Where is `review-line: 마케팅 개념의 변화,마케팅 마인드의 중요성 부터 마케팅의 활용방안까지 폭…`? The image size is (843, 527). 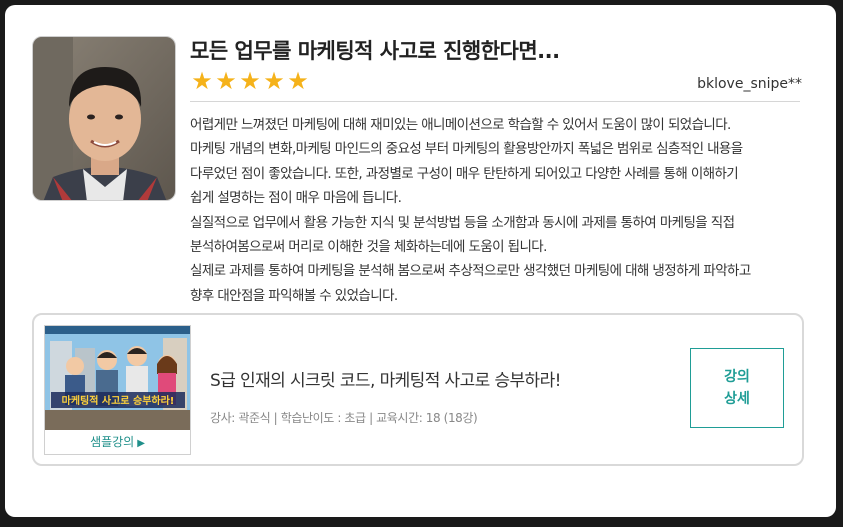
review-line: 마케팅 개념의 변화,마케팅 마인드의 중요성 부터 마케팅의 활용방안까지 폭… is located at coordinates (466, 149).